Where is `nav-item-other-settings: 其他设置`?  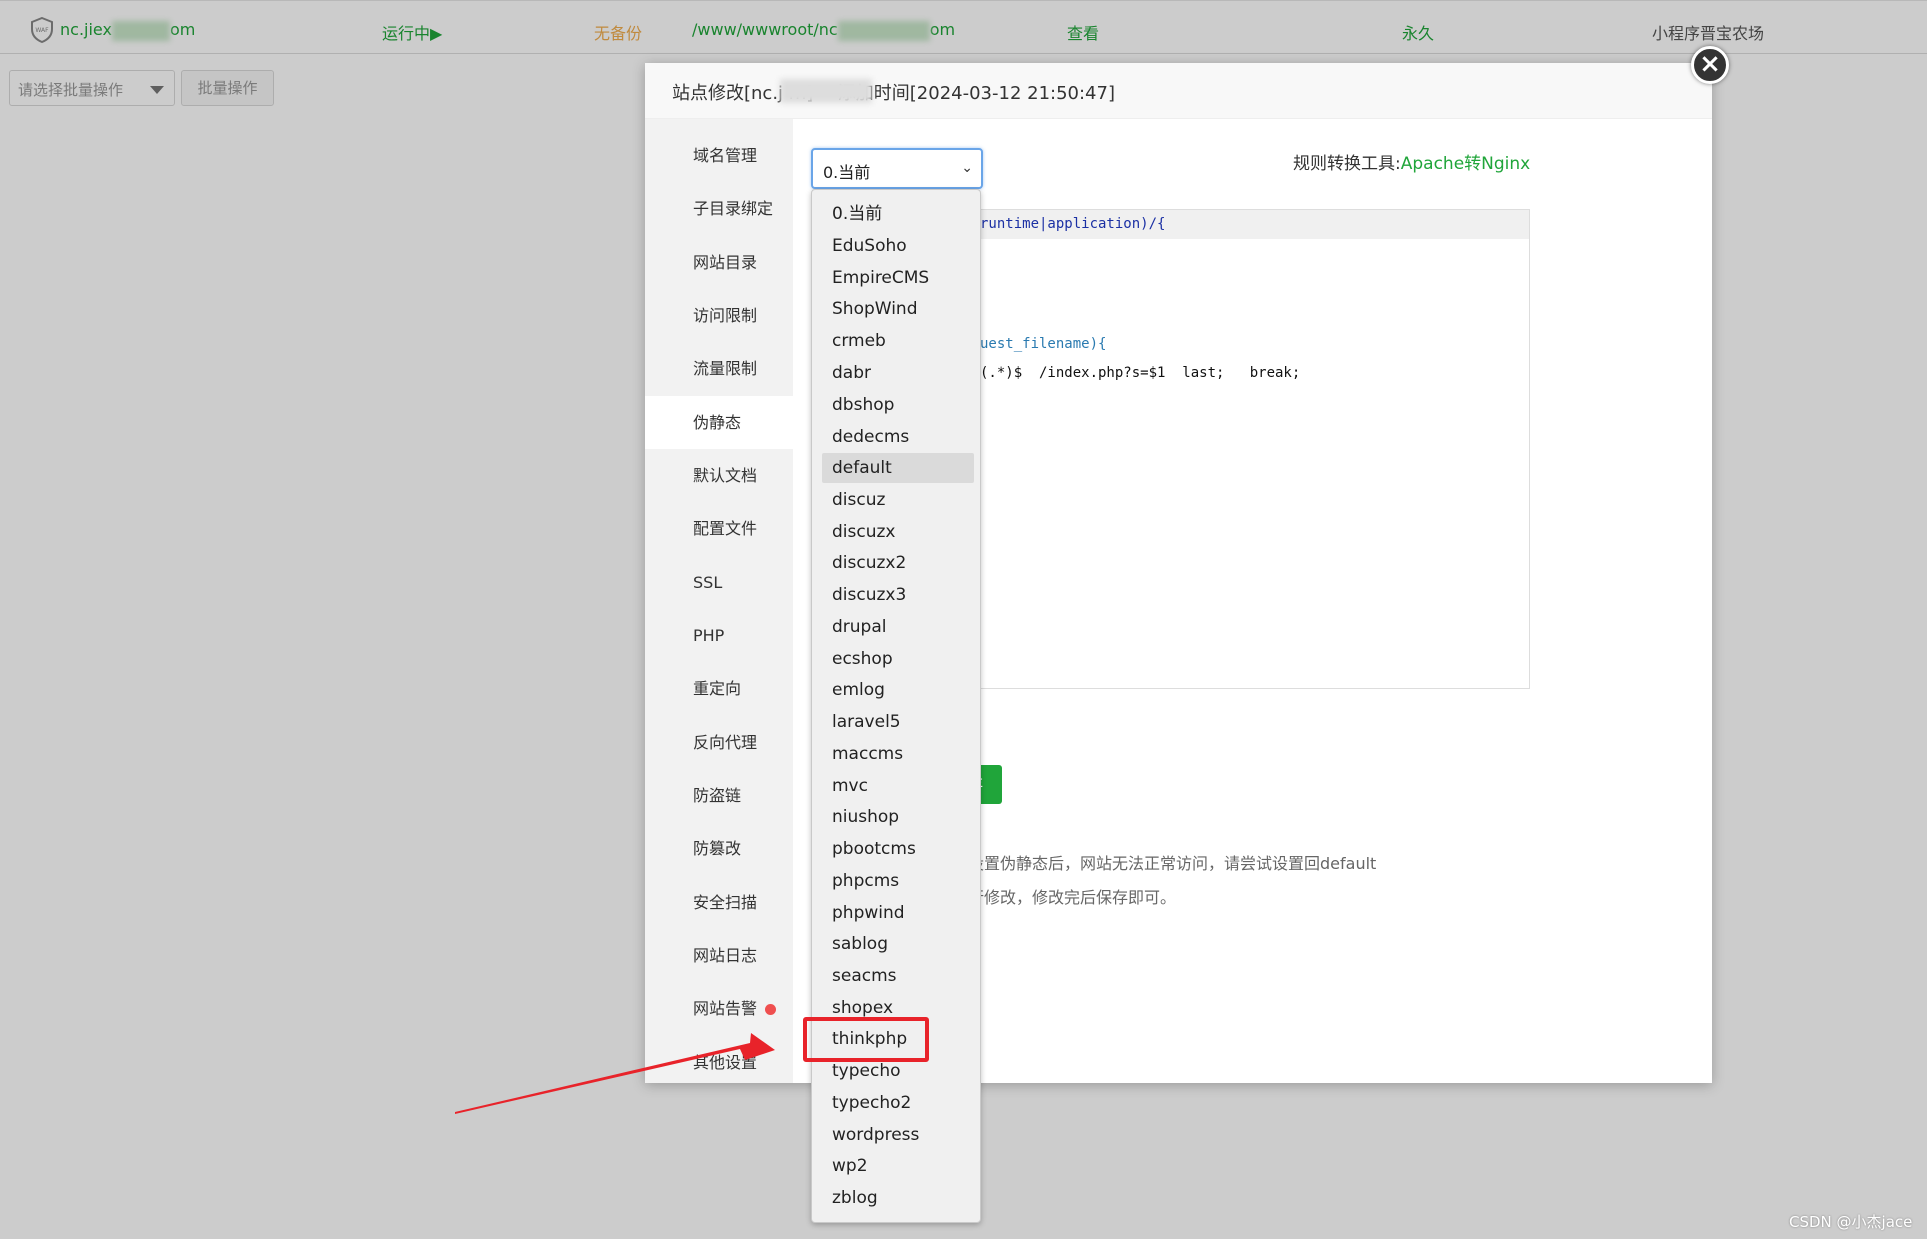 nav-item-other-settings: 其他设置 is located at coordinates (719, 1062).